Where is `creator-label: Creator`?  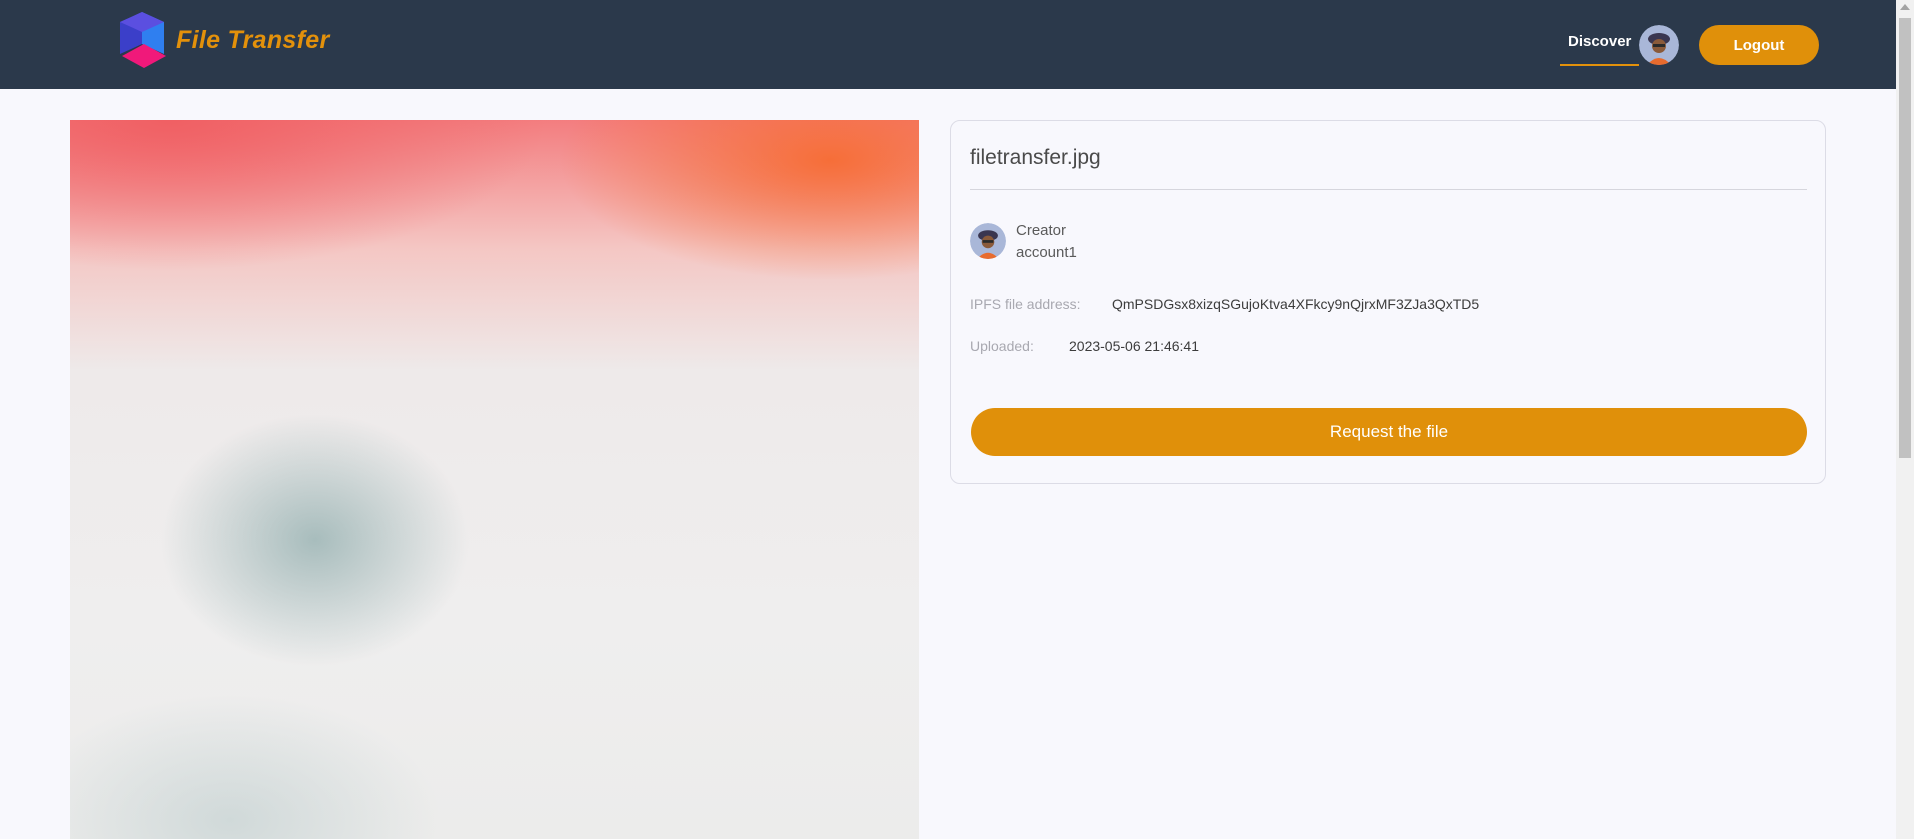 creator-label: Creator is located at coordinates (1041, 230).